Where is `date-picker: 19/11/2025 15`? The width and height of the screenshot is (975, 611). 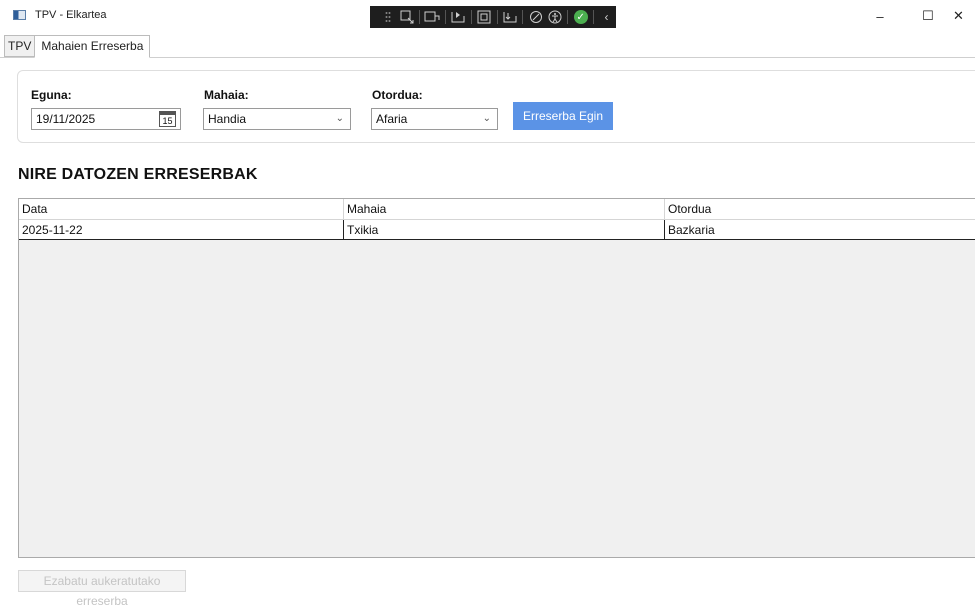 date-picker: 19/11/2025 15 is located at coordinates (106, 119).